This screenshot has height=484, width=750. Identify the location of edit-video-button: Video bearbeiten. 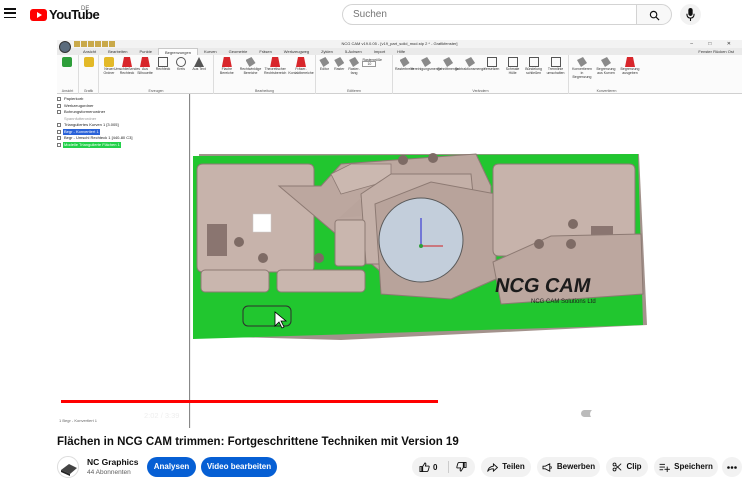
(239, 467).